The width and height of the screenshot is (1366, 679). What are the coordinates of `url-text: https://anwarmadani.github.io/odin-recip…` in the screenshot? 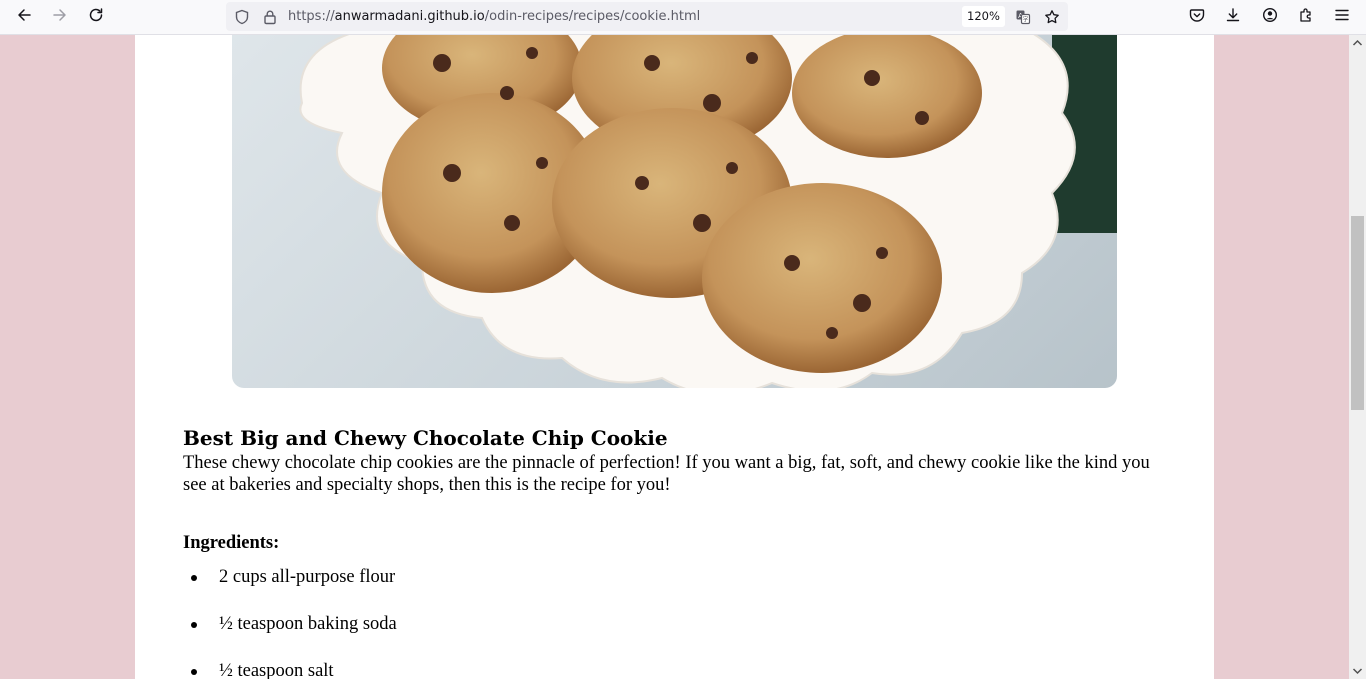 It's located at (494, 16).